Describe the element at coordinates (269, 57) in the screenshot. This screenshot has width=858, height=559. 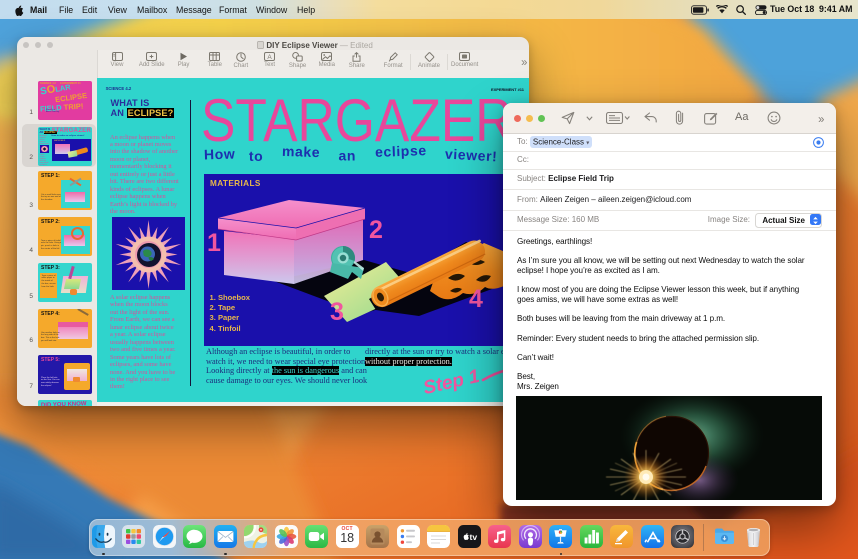
I see `svg-text: A` at that location.